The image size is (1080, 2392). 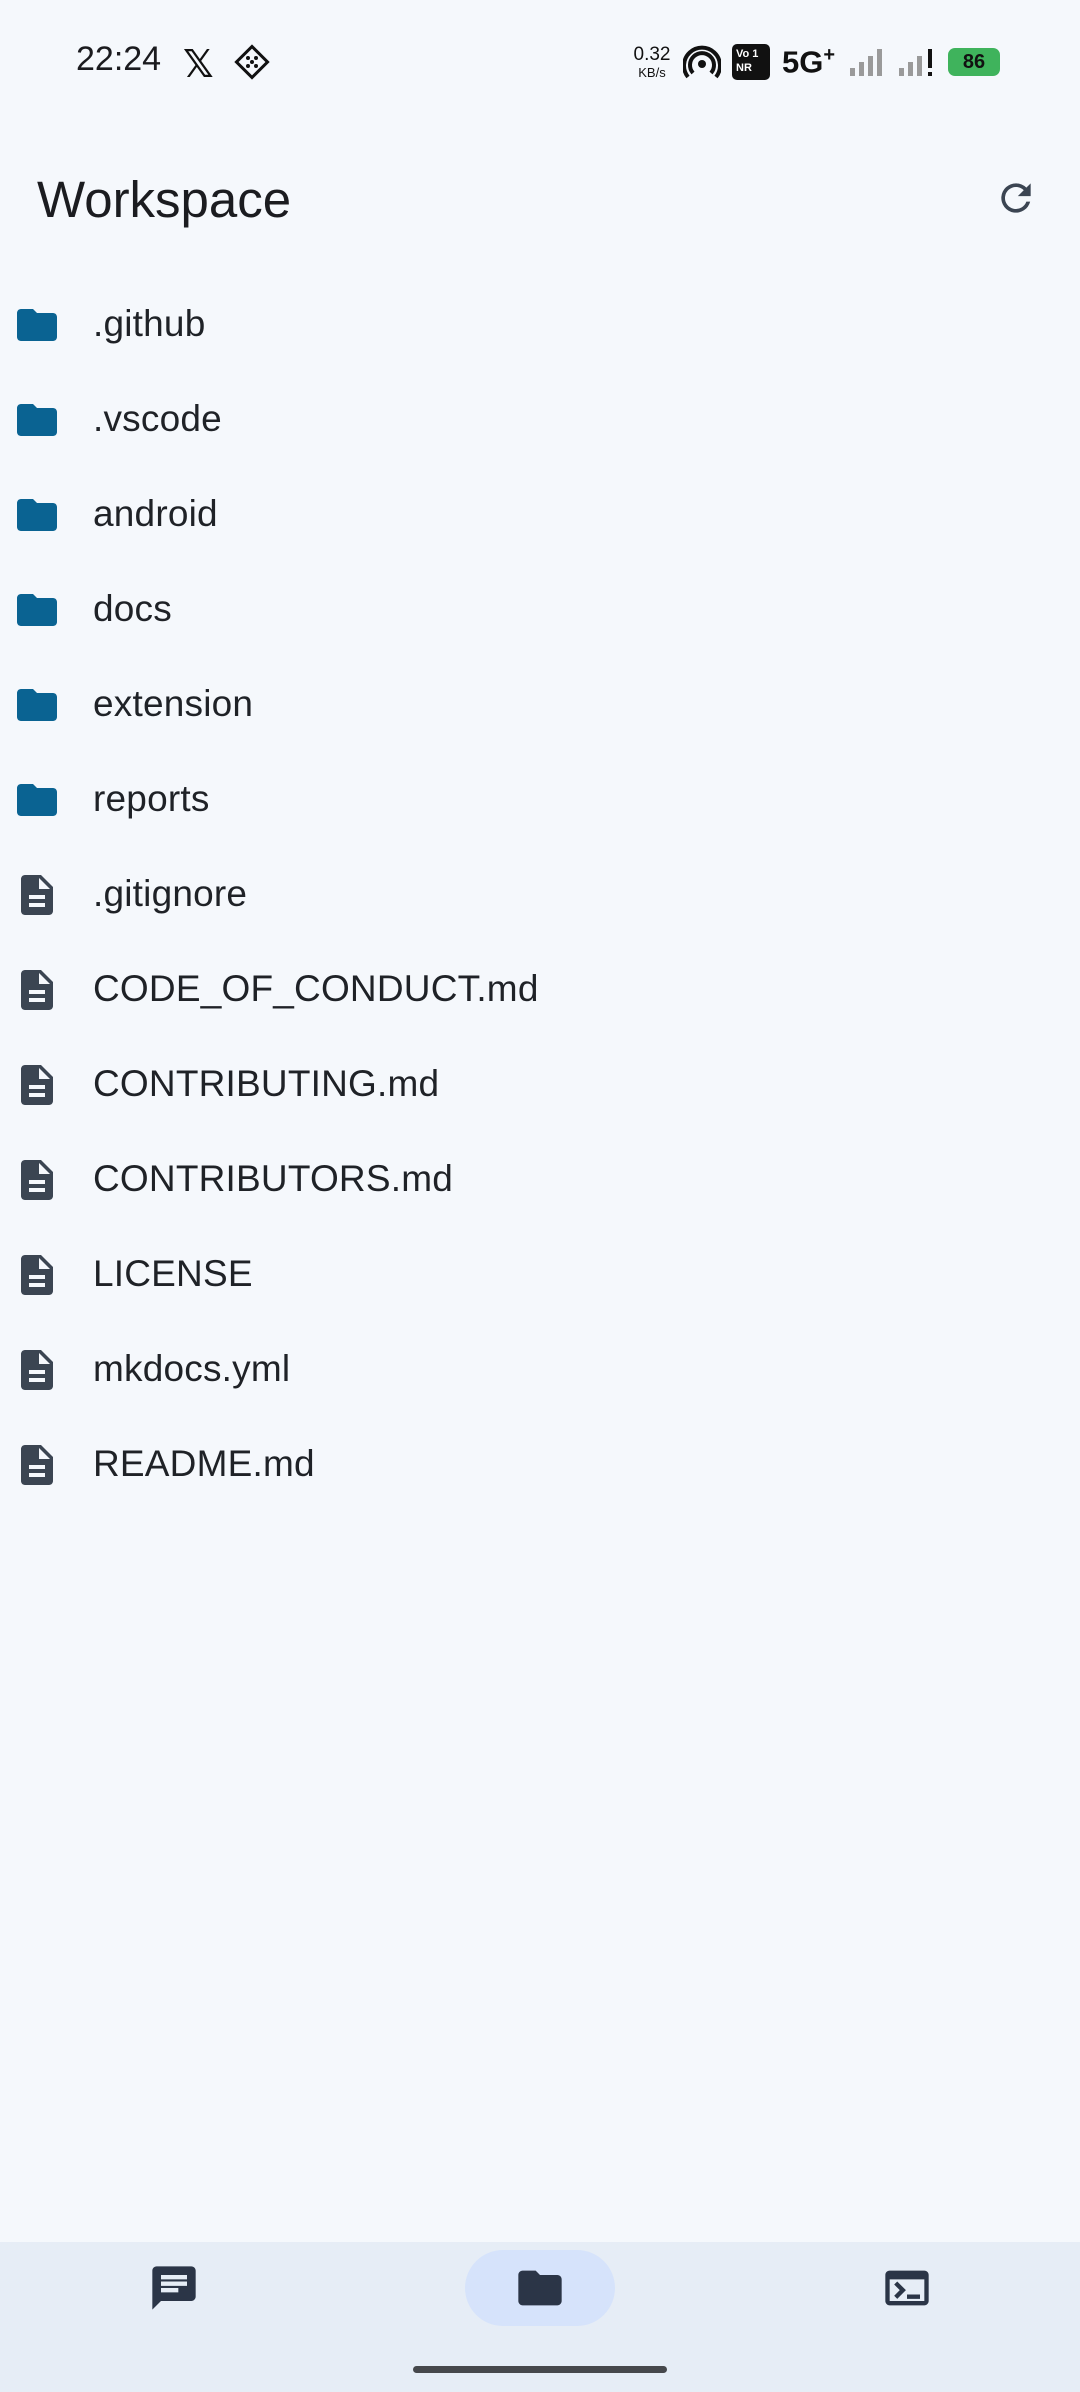 I want to click on net-speed: 0.32 KB/s, so click(x=652, y=62).